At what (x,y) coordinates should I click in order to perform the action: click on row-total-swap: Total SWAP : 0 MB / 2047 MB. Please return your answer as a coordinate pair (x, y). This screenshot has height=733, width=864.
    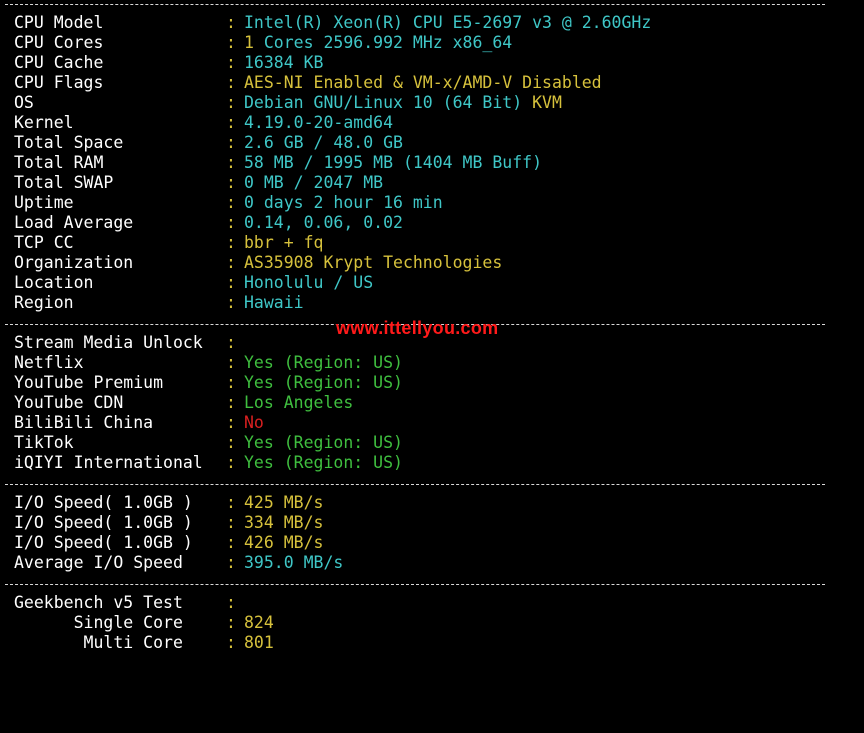
    Looking at the image, I should click on (198, 183).